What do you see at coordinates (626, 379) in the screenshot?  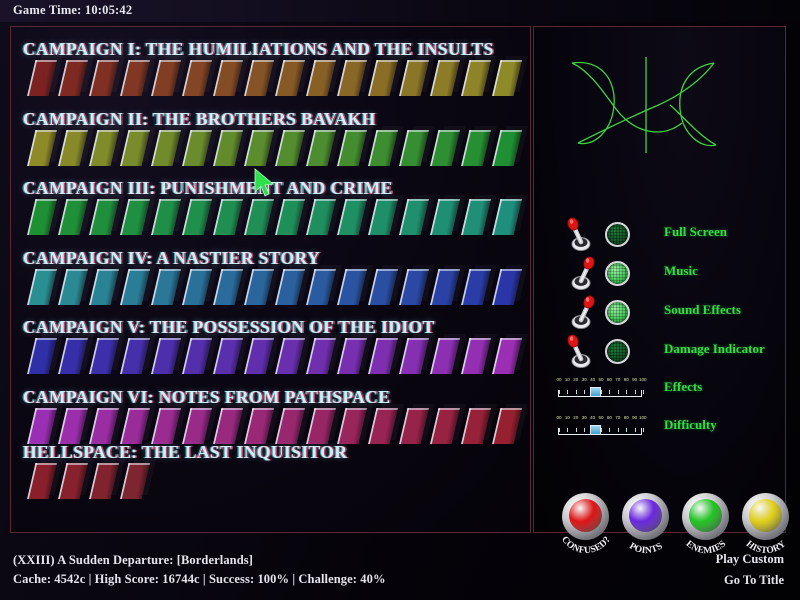 I see `slider-tick-label: 80` at bounding box center [626, 379].